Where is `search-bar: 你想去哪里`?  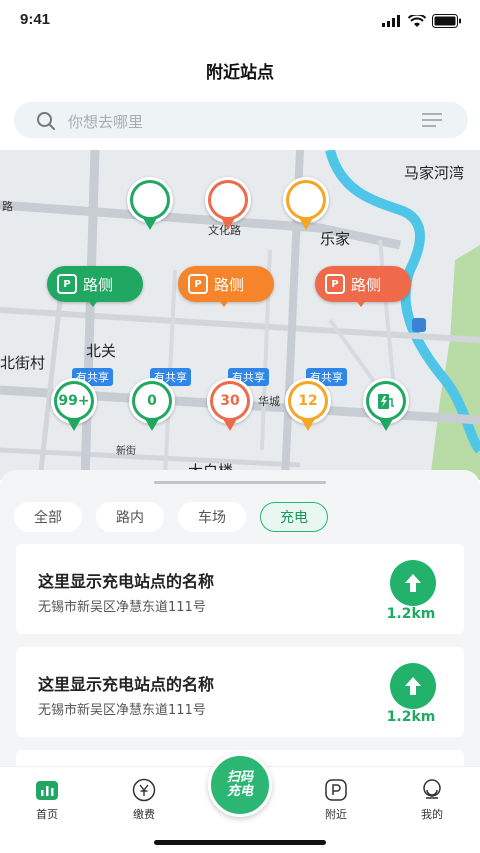
search-bar: 你想去哪里 is located at coordinates (241, 120).